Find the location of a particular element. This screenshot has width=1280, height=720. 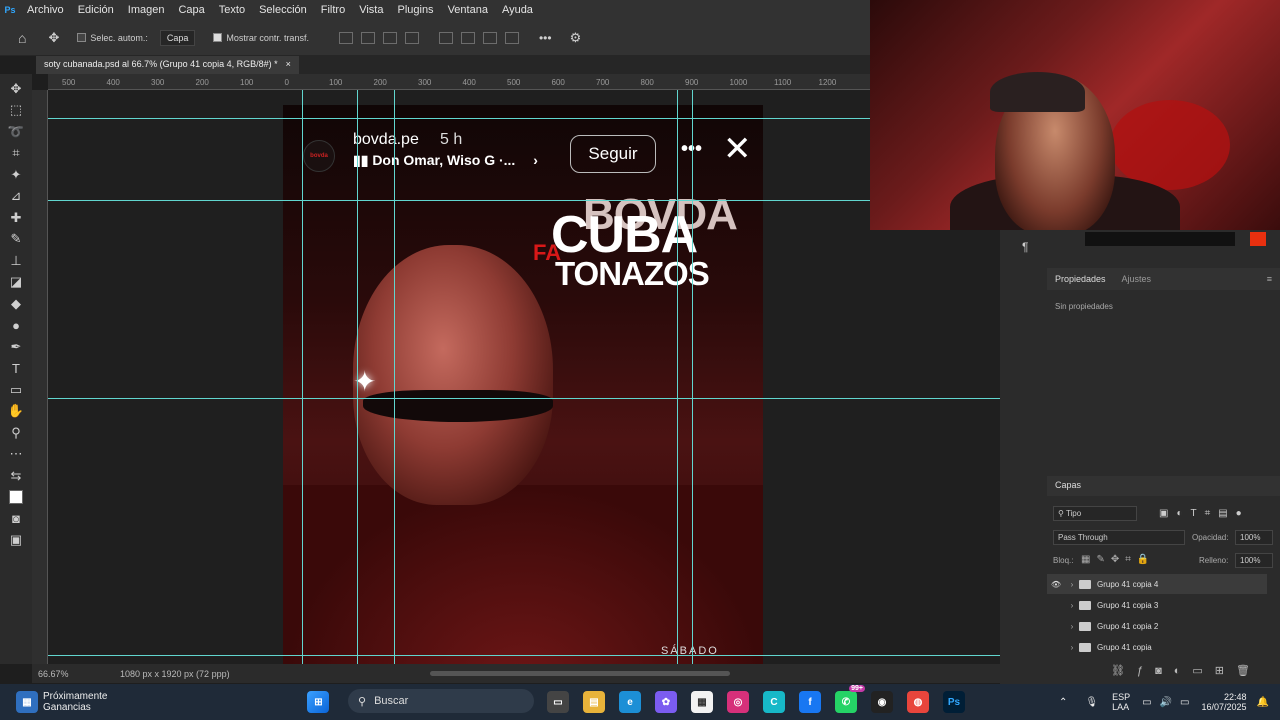

opacity-input: 100% is located at coordinates (1254, 537).